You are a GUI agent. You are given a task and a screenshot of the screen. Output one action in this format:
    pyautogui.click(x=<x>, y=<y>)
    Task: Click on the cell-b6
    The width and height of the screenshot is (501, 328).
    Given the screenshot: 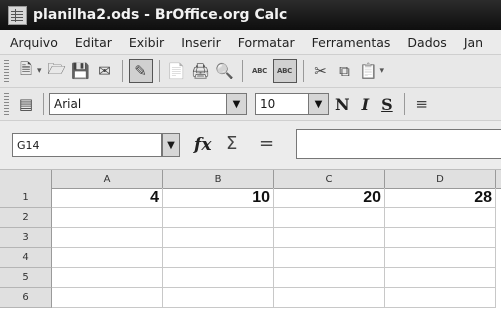 What is the action you would take?
    pyautogui.click(x=218, y=298)
    